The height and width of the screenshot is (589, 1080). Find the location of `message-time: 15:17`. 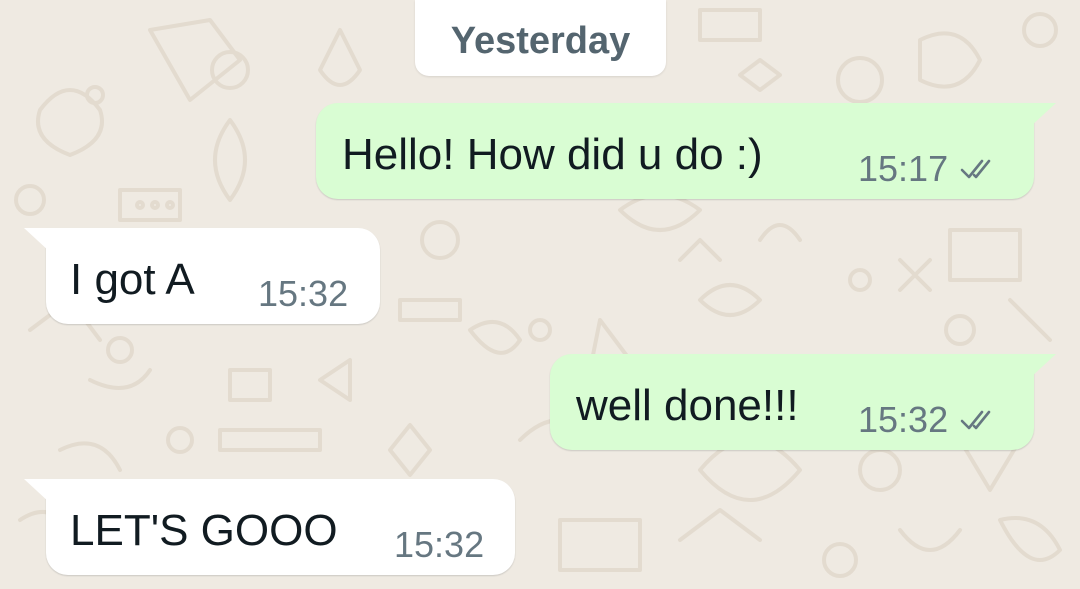

message-time: 15:17 is located at coordinates (903, 168).